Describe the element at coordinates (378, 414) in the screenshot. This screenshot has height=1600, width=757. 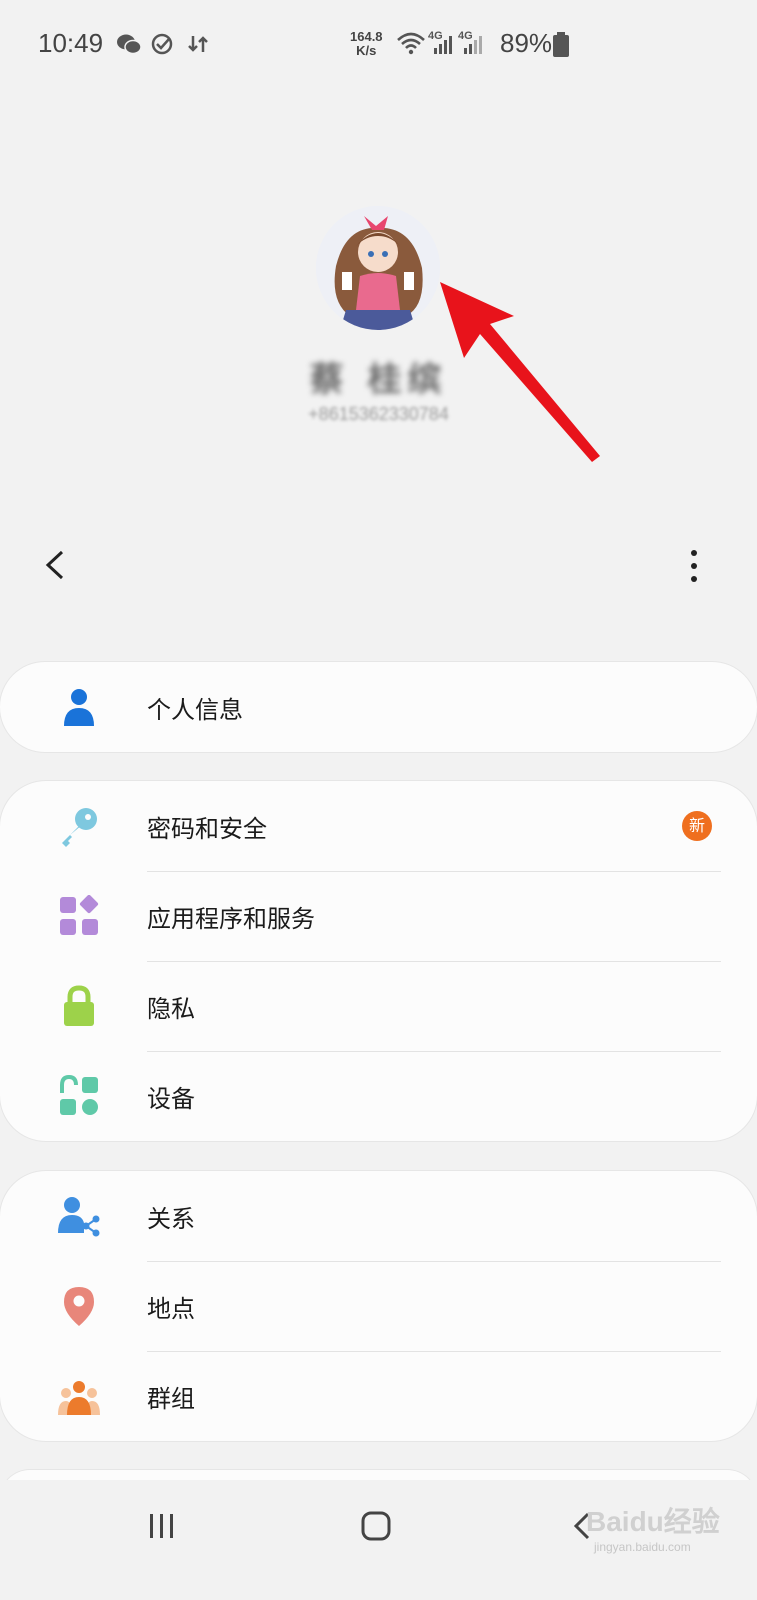
I see `profile-phone: +8615362330784` at that location.